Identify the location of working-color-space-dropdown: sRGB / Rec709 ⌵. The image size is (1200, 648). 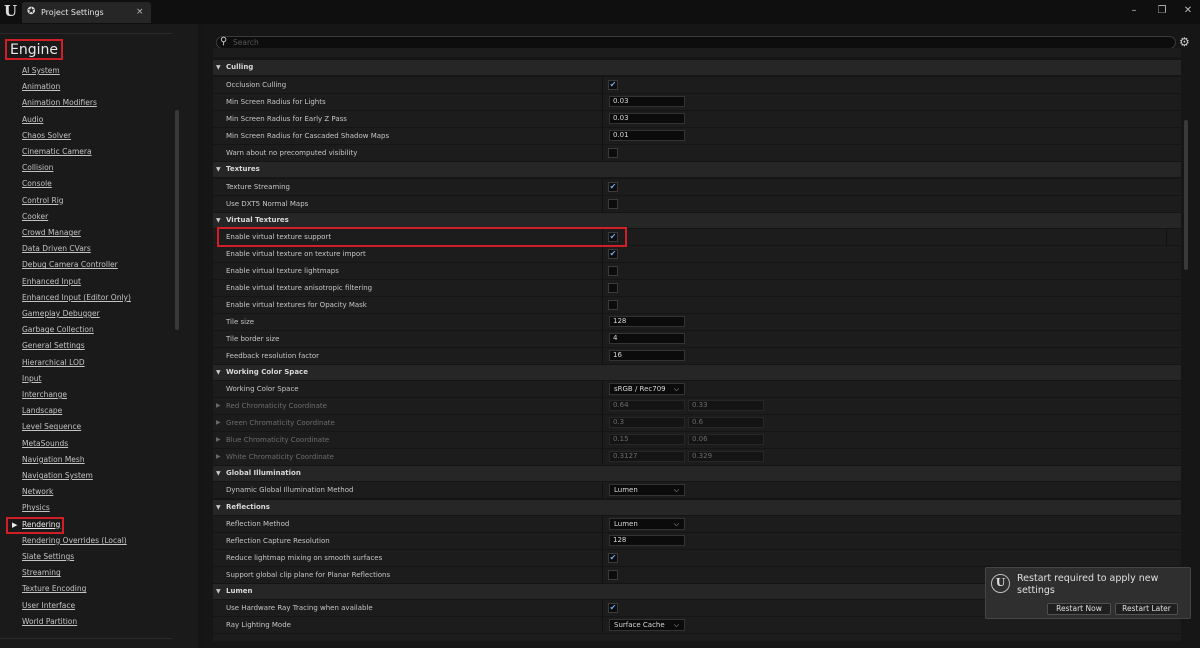
(647, 389).